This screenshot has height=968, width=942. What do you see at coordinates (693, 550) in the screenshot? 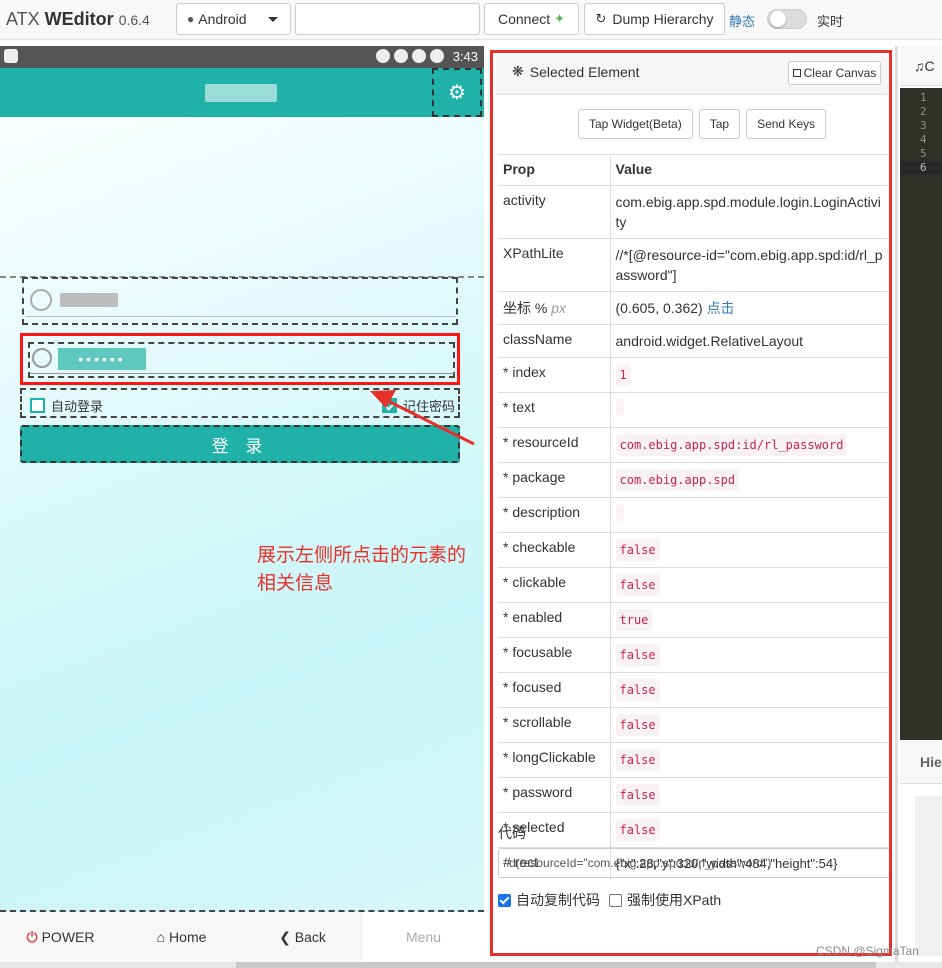
I see `table-row: * checkable false` at bounding box center [693, 550].